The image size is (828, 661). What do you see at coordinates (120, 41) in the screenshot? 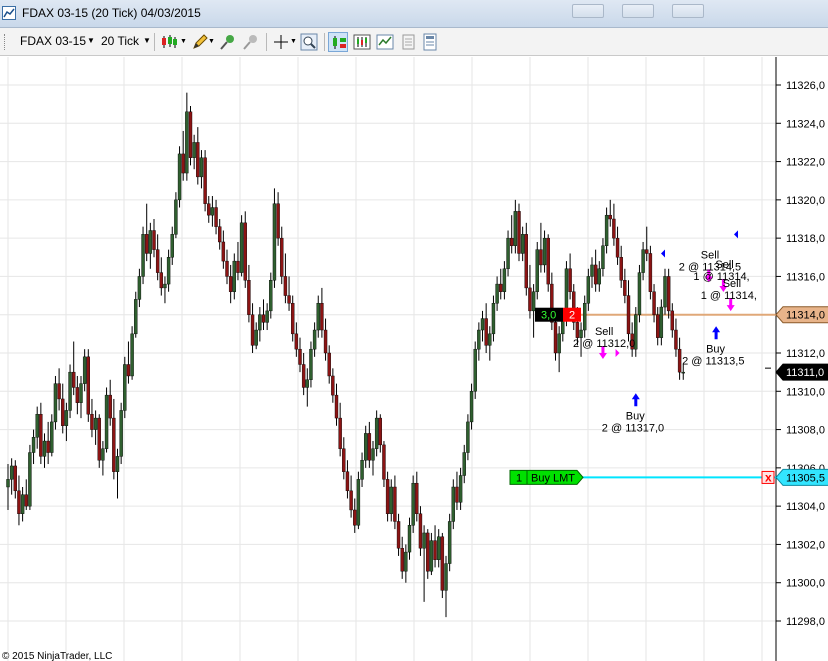
I see `interval-selector: 20 Tick` at bounding box center [120, 41].